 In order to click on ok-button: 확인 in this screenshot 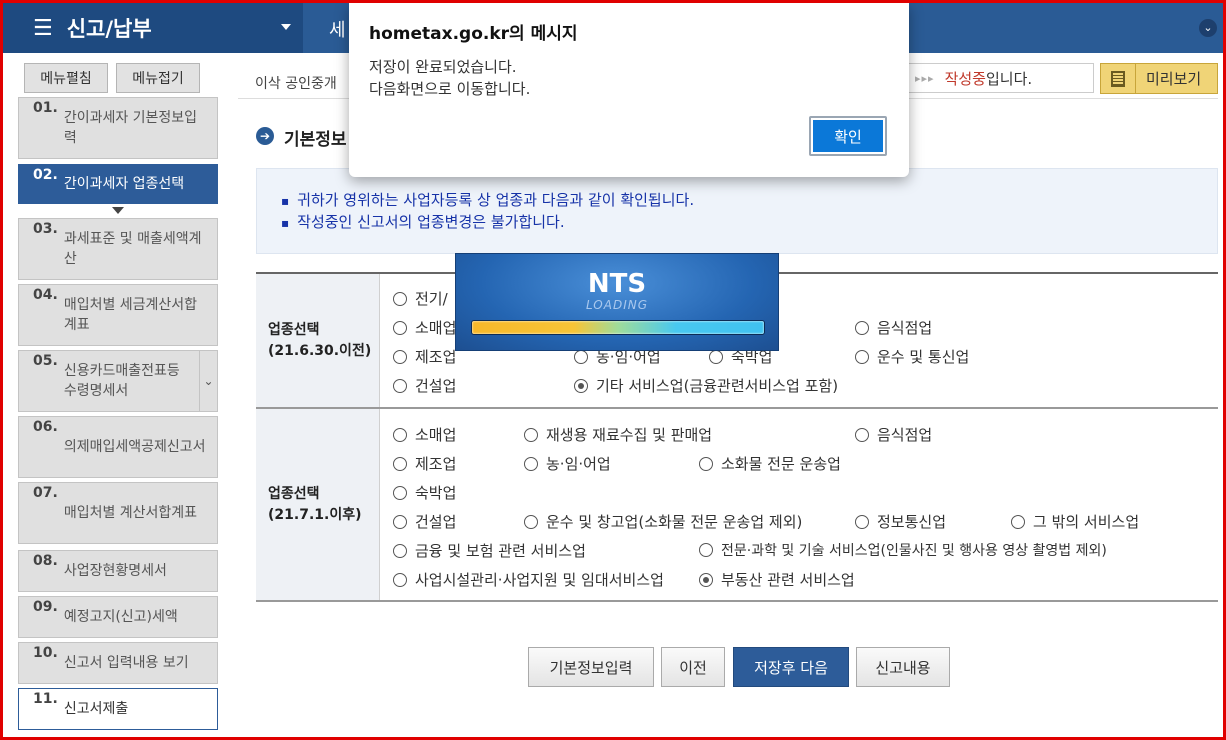, I will do `click(848, 136)`.